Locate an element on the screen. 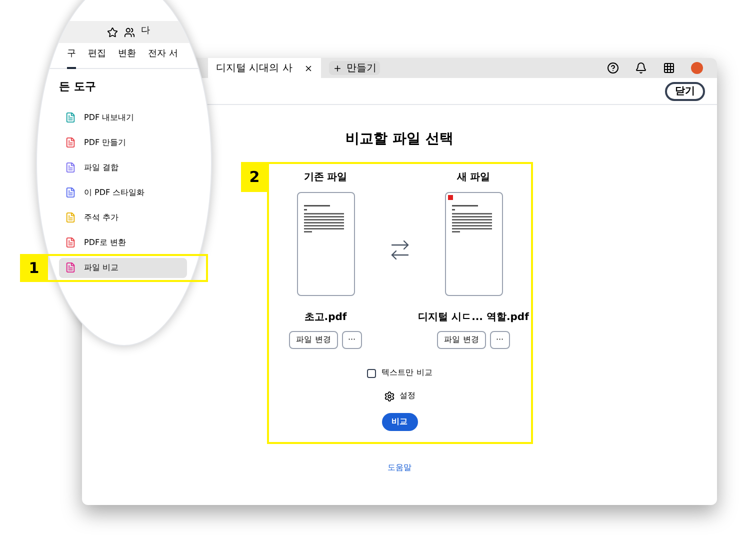  tool-item: PDF 내보내기 is located at coordinates (123, 118).